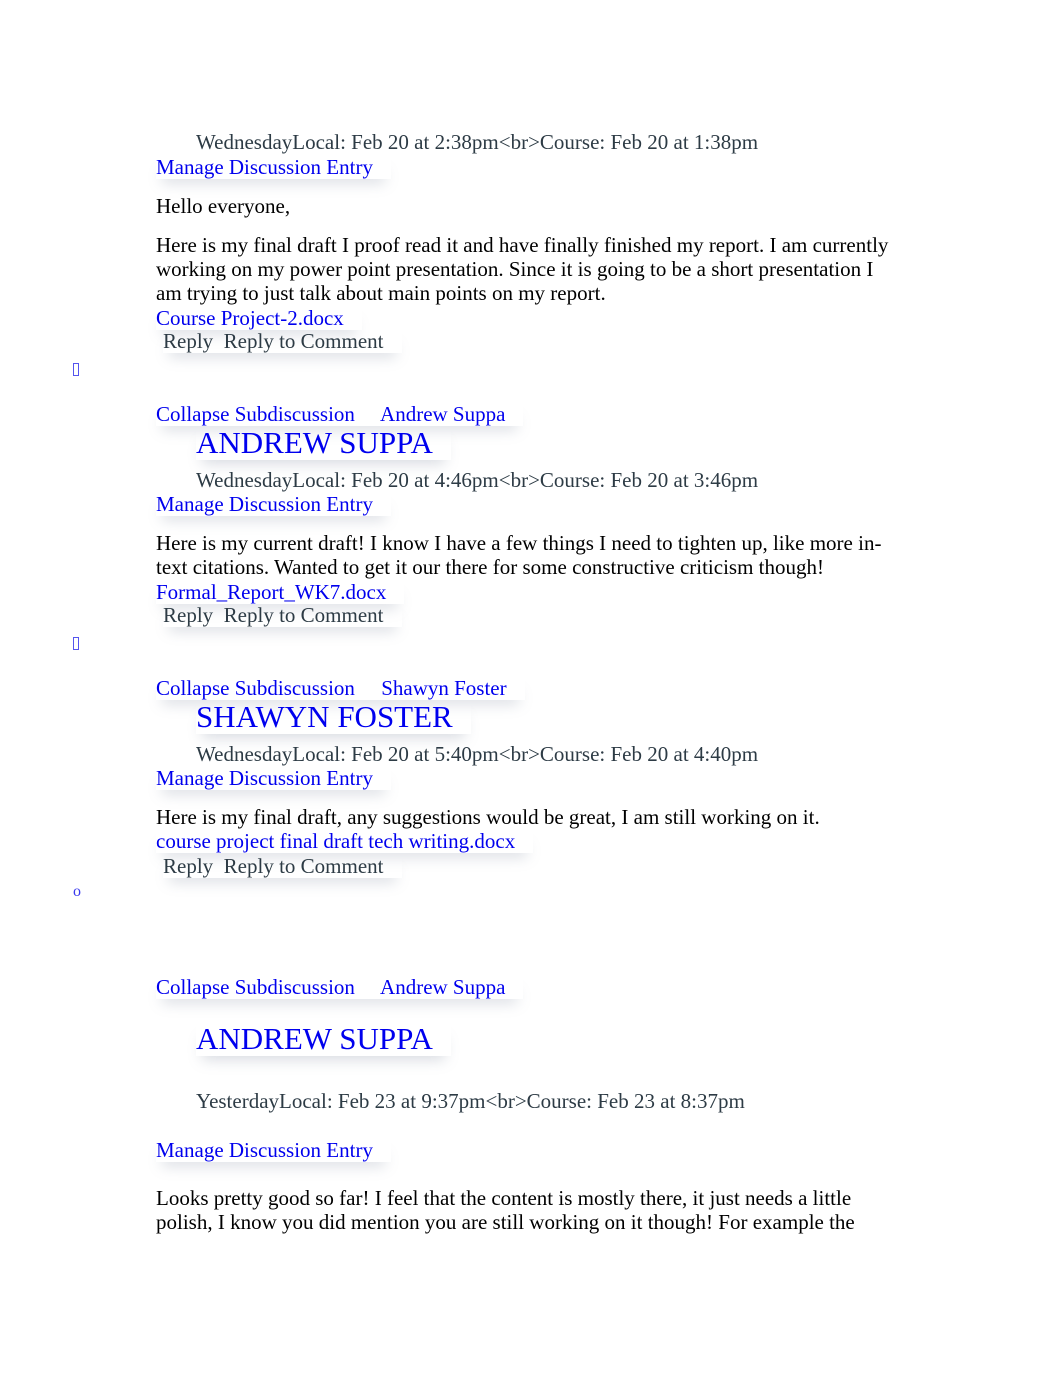  What do you see at coordinates (259, 318) in the screenshot?
I see `attachment-link: Course Project-2.docx` at bounding box center [259, 318].